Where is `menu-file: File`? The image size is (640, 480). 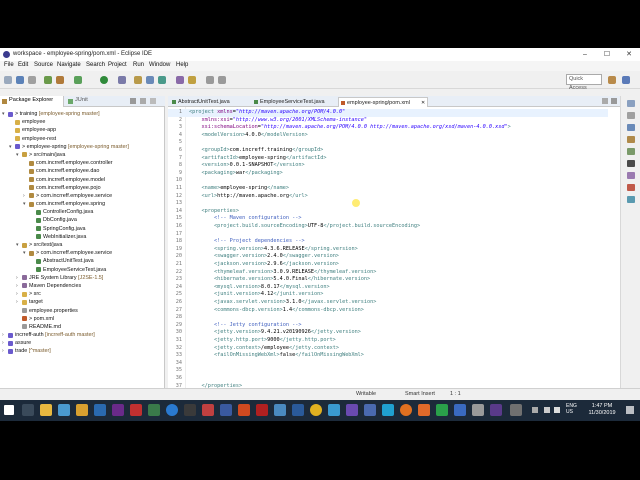 menu-file: File is located at coordinates (9, 65).